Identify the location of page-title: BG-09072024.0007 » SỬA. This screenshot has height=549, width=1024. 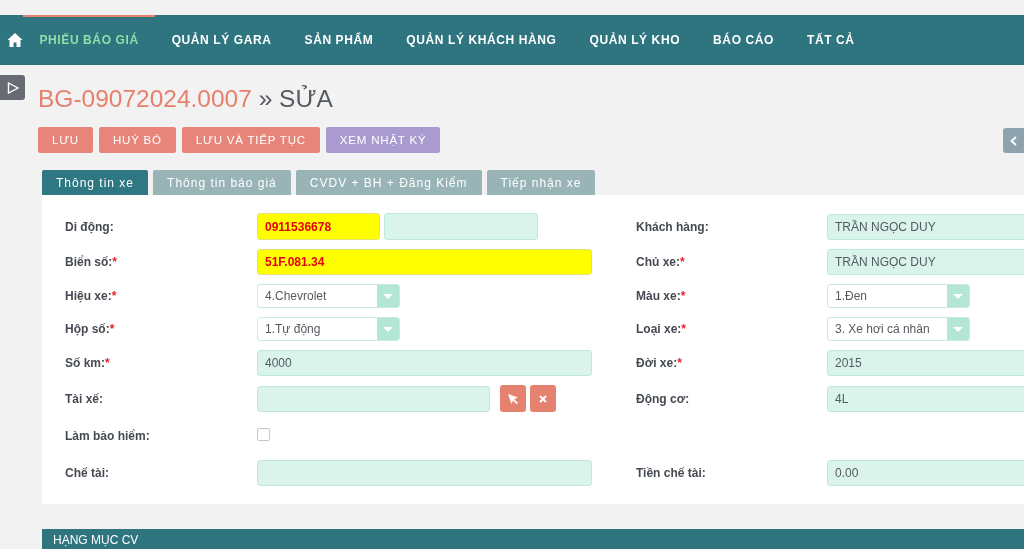
(185, 99).